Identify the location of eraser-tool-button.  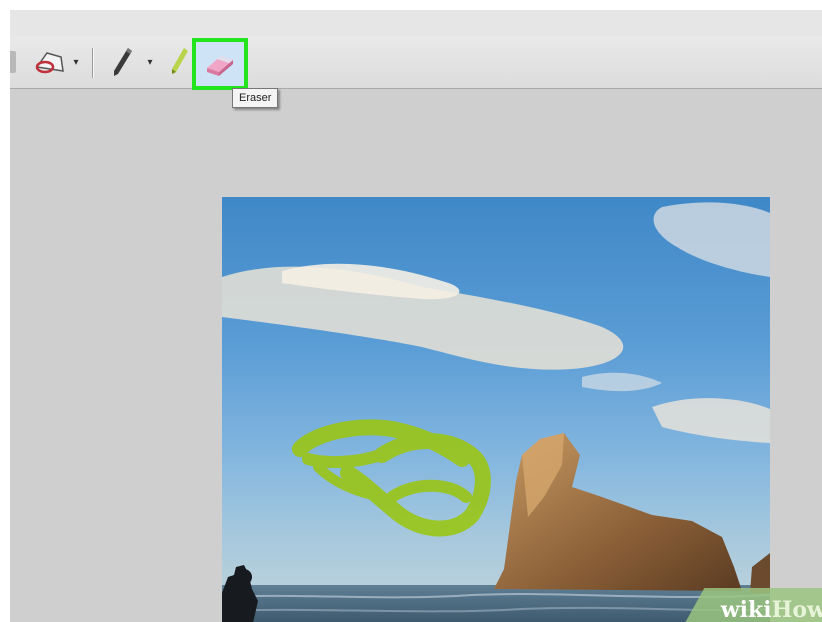
(220, 64).